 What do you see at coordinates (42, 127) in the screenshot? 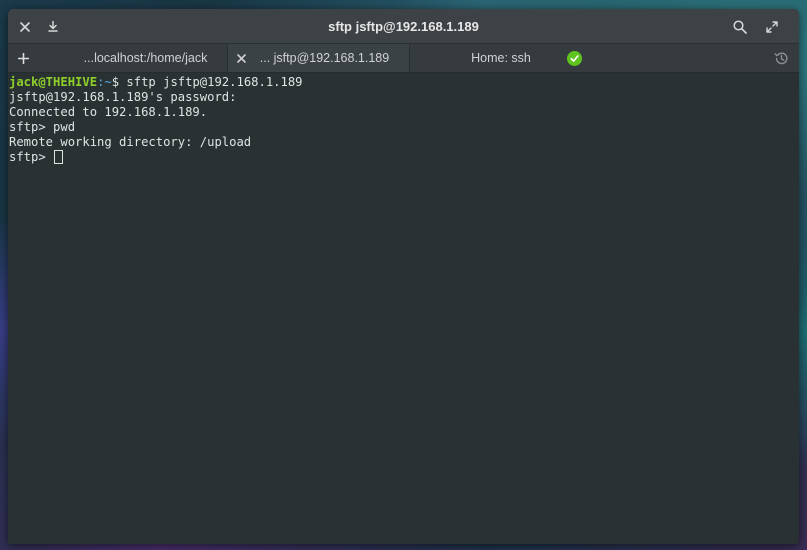
I see `terminal-line: sftp> pwd` at bounding box center [42, 127].